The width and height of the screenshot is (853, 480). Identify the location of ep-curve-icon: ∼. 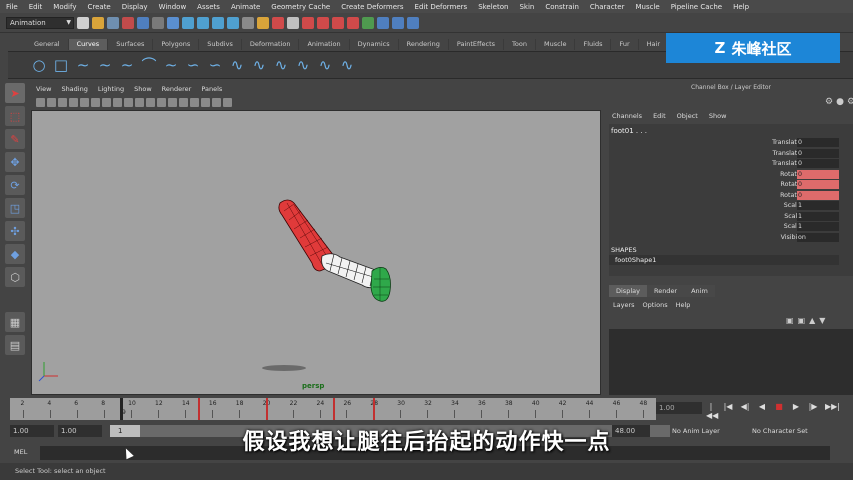
(105, 65).